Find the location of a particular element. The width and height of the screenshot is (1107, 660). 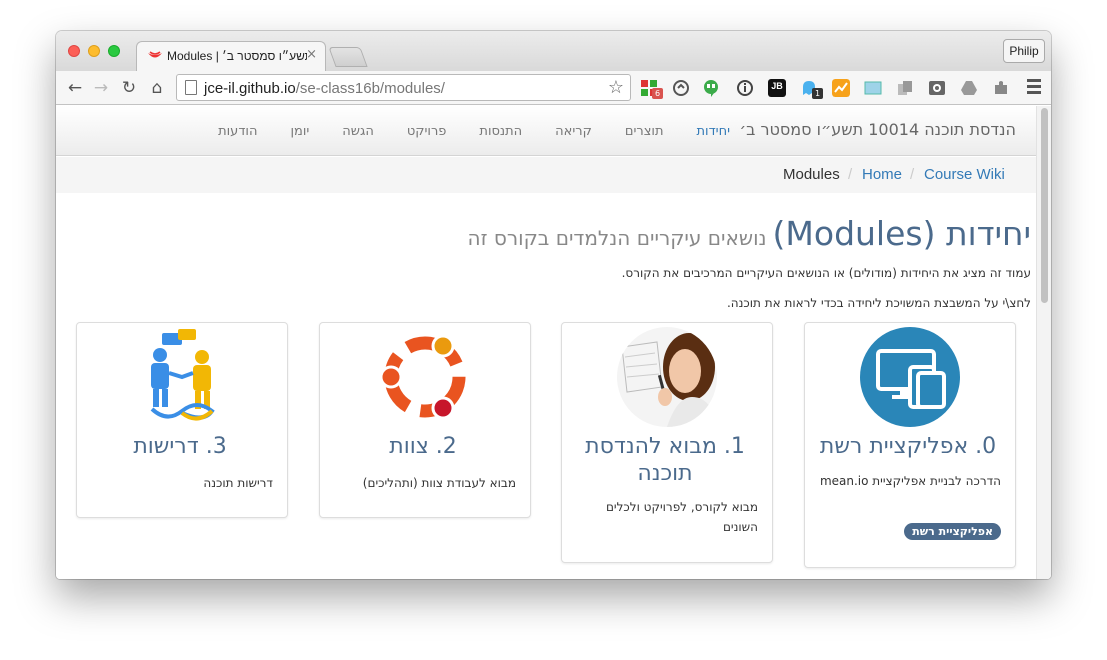

extension-badge: 6 is located at coordinates (657, 93).